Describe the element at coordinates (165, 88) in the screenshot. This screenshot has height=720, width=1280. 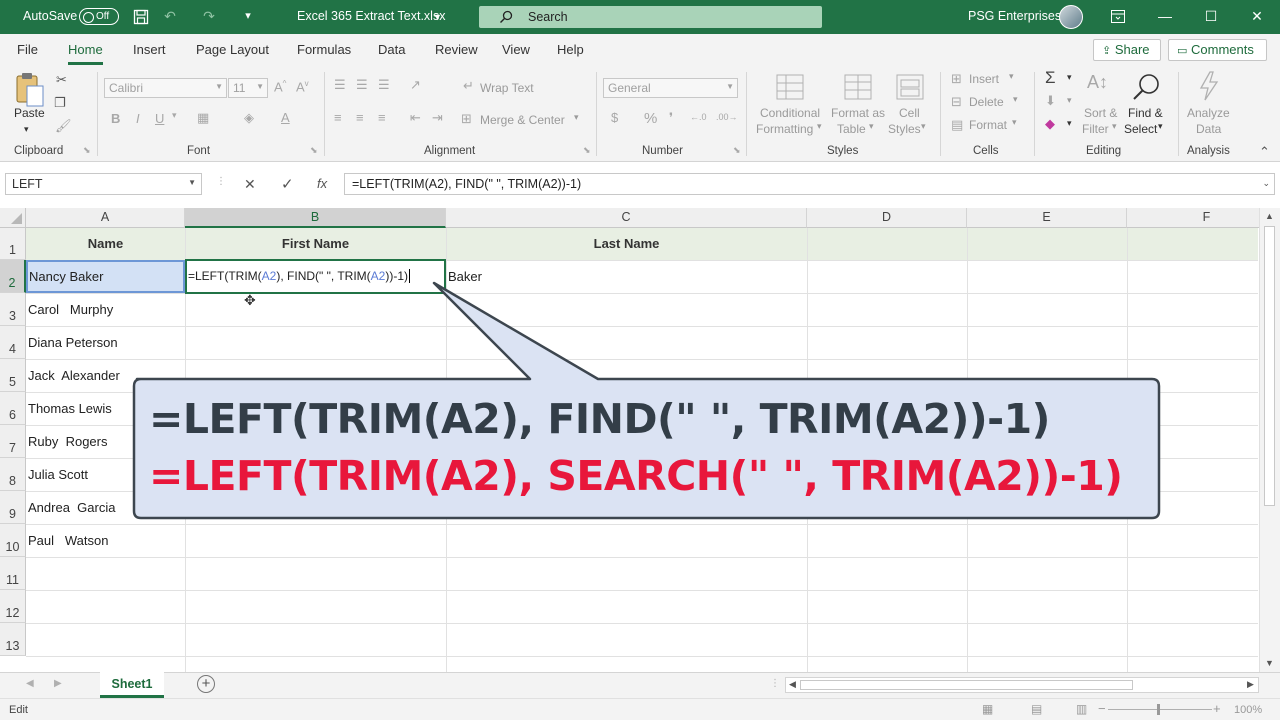
I see `font-name-combo: Calibri ▼` at that location.